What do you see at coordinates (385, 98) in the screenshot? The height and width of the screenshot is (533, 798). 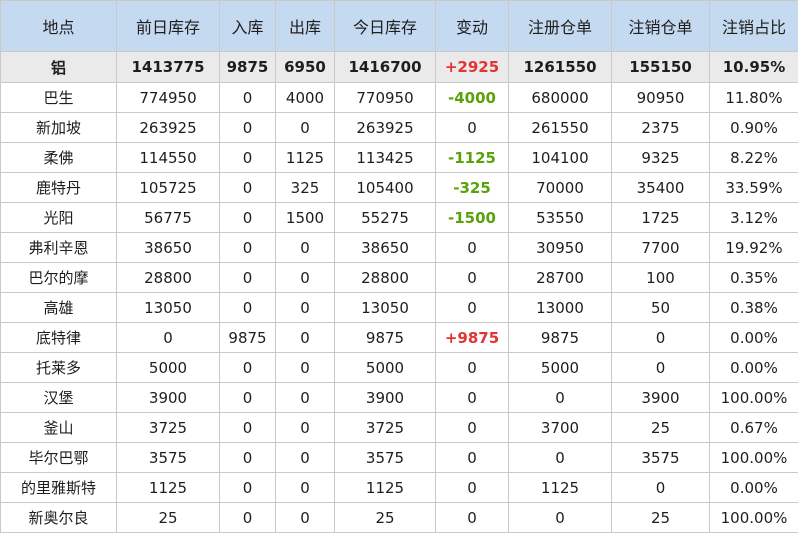 I see `cell-today-stock: 770950` at bounding box center [385, 98].